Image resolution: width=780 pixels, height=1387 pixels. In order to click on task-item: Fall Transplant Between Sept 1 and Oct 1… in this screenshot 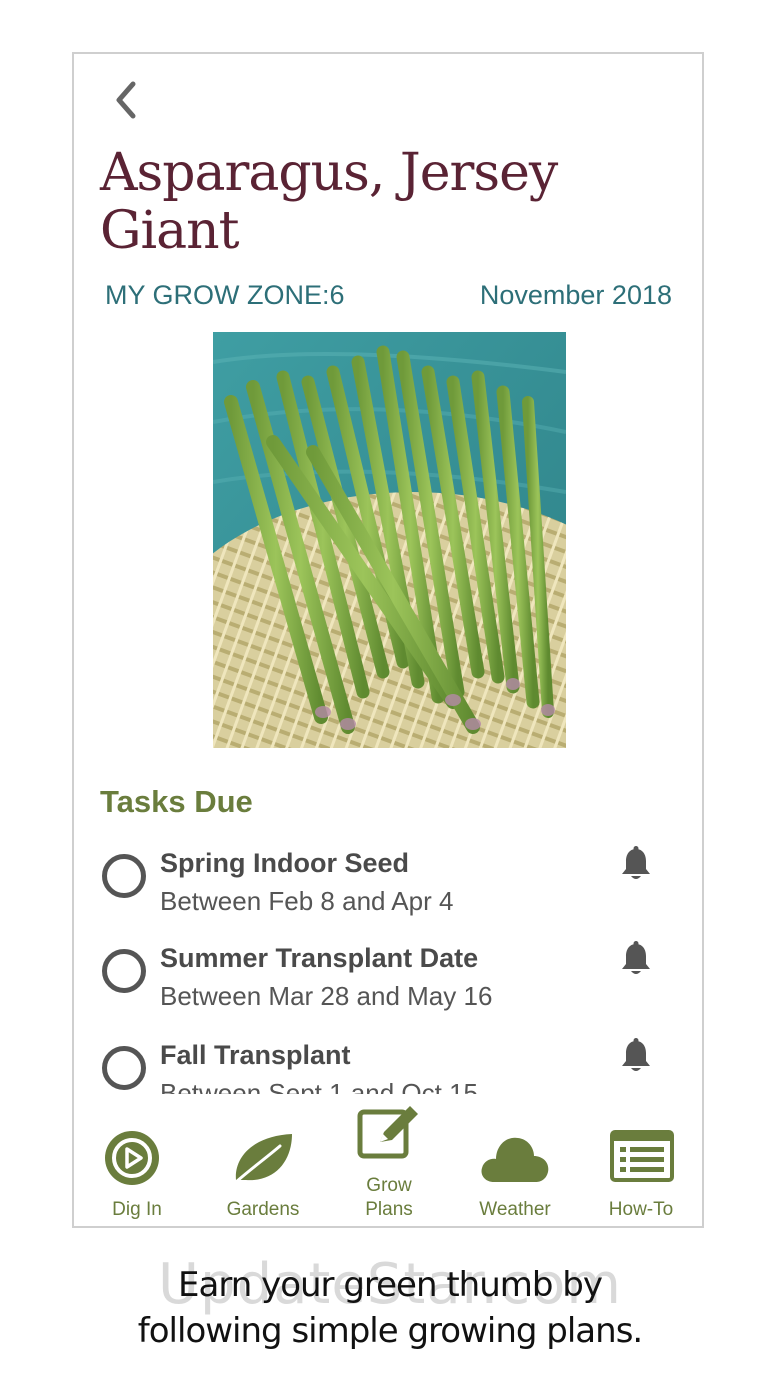, I will do `click(390, 1066)`.